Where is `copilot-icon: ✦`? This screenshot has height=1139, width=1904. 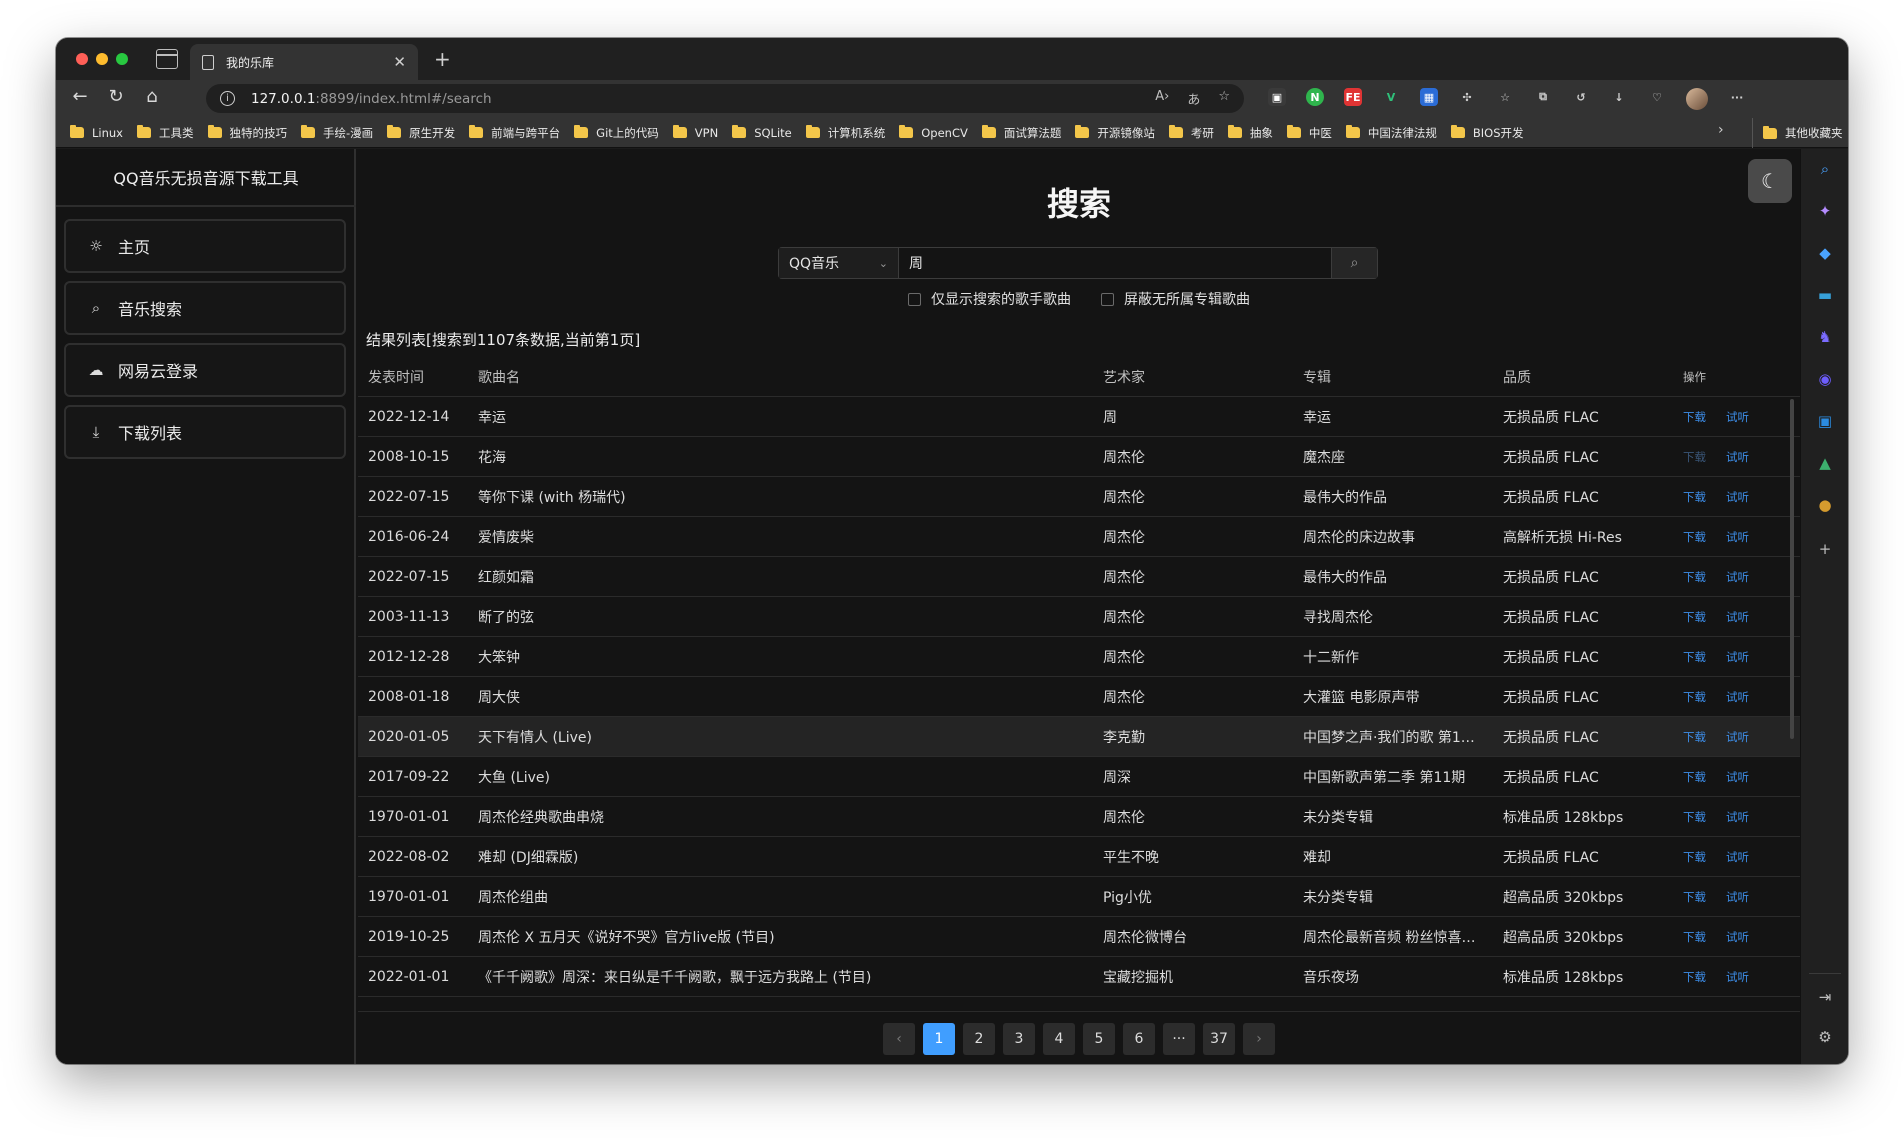
copilot-icon: ✦ is located at coordinates (1825, 211).